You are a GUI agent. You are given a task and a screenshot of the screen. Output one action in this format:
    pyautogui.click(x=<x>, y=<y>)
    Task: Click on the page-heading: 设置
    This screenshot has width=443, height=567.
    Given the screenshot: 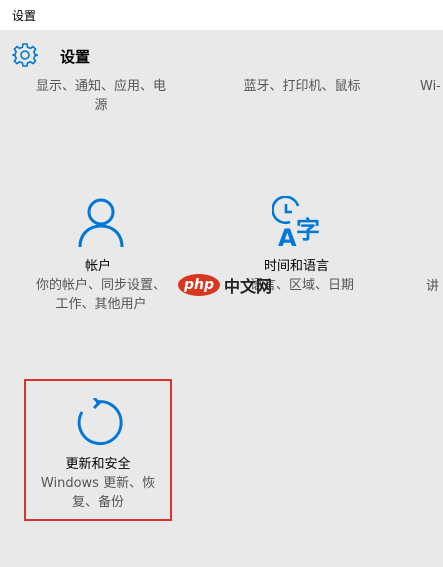 What is the action you would take?
    pyautogui.click(x=75, y=57)
    